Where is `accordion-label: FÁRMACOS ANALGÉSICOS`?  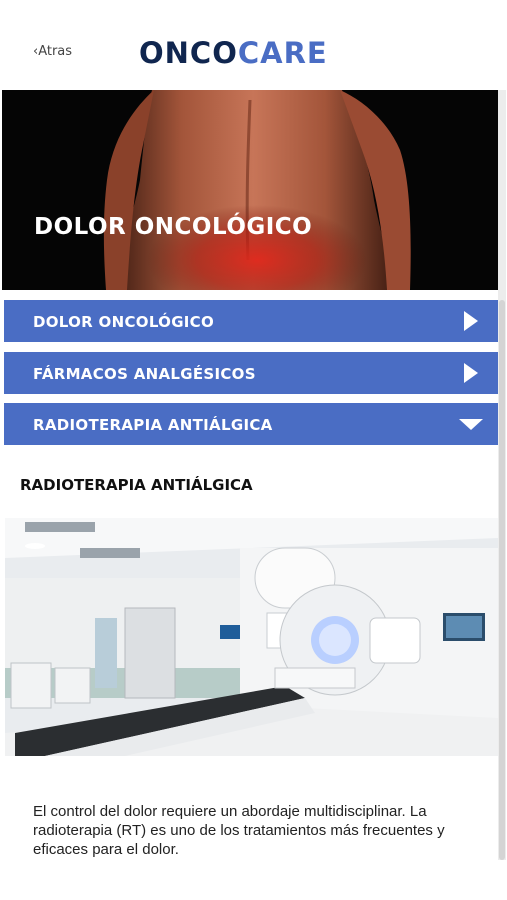
accordion-label: FÁRMACOS ANALGÉSICOS is located at coordinates (144, 374).